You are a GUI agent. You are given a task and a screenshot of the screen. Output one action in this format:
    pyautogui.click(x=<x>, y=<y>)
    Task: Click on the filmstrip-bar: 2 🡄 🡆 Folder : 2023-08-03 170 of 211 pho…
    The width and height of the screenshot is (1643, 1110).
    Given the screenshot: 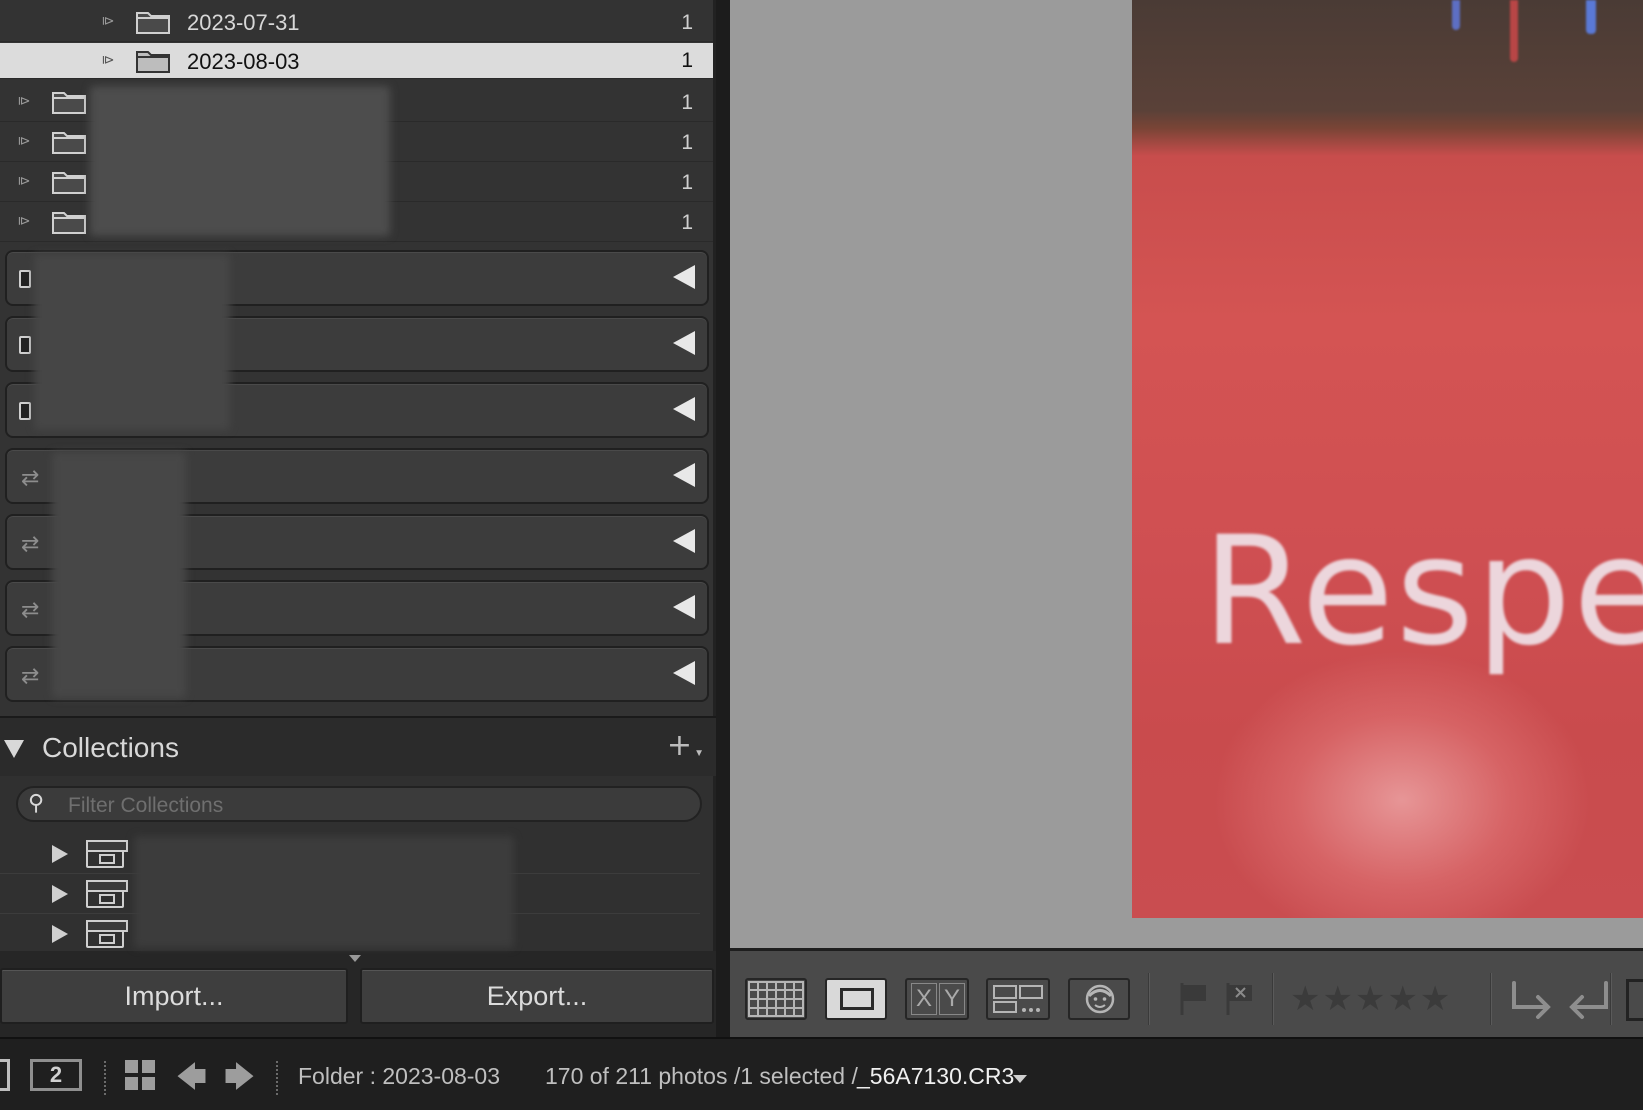 What is the action you would take?
    pyautogui.click(x=821, y=1073)
    